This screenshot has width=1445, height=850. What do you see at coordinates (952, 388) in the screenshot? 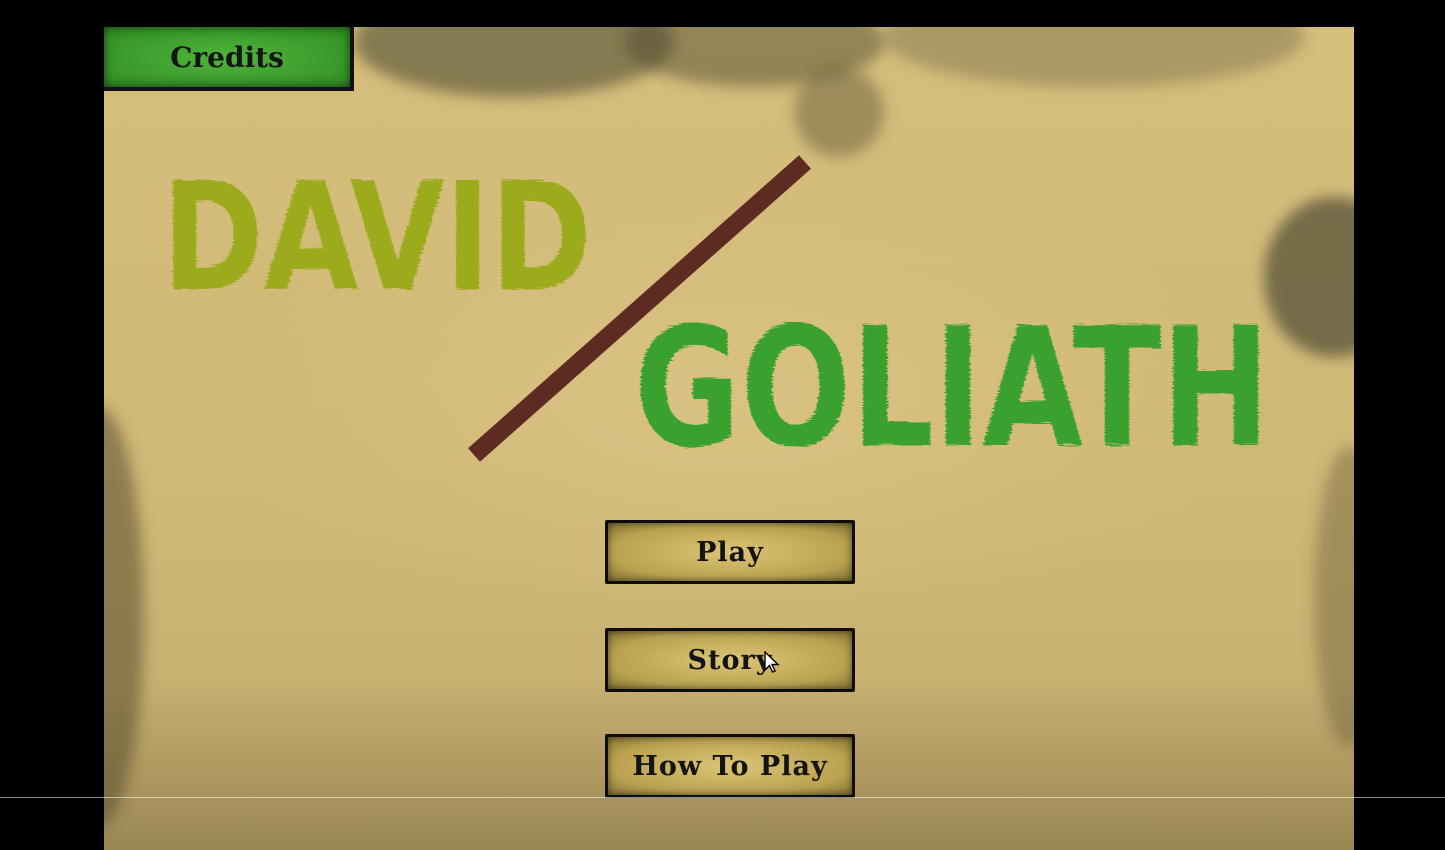
I see `title-goliath: GOLIATH` at bounding box center [952, 388].